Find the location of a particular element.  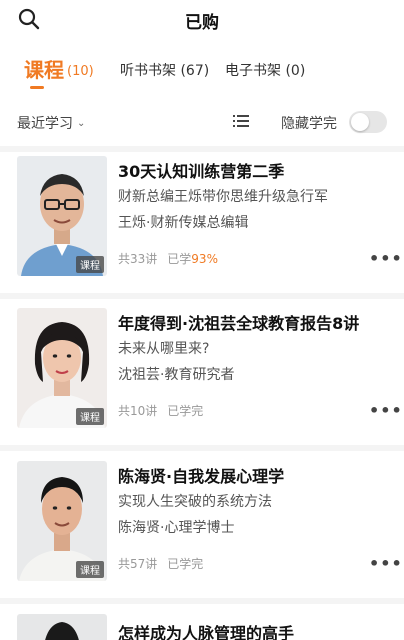

tab-audiobook-shelf: 听书书架 (67) is located at coordinates (164, 70).